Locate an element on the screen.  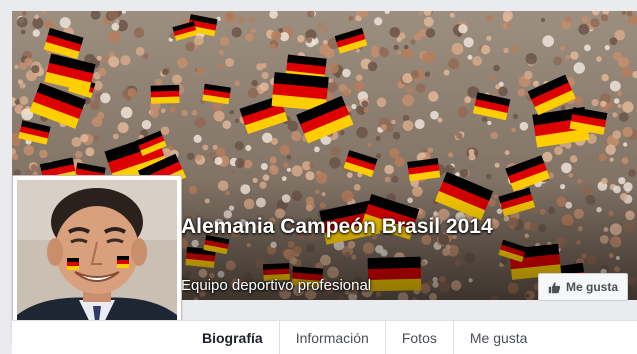
page-tabs: Biografía Información Fotos Me gusta is located at coordinates (364, 337).